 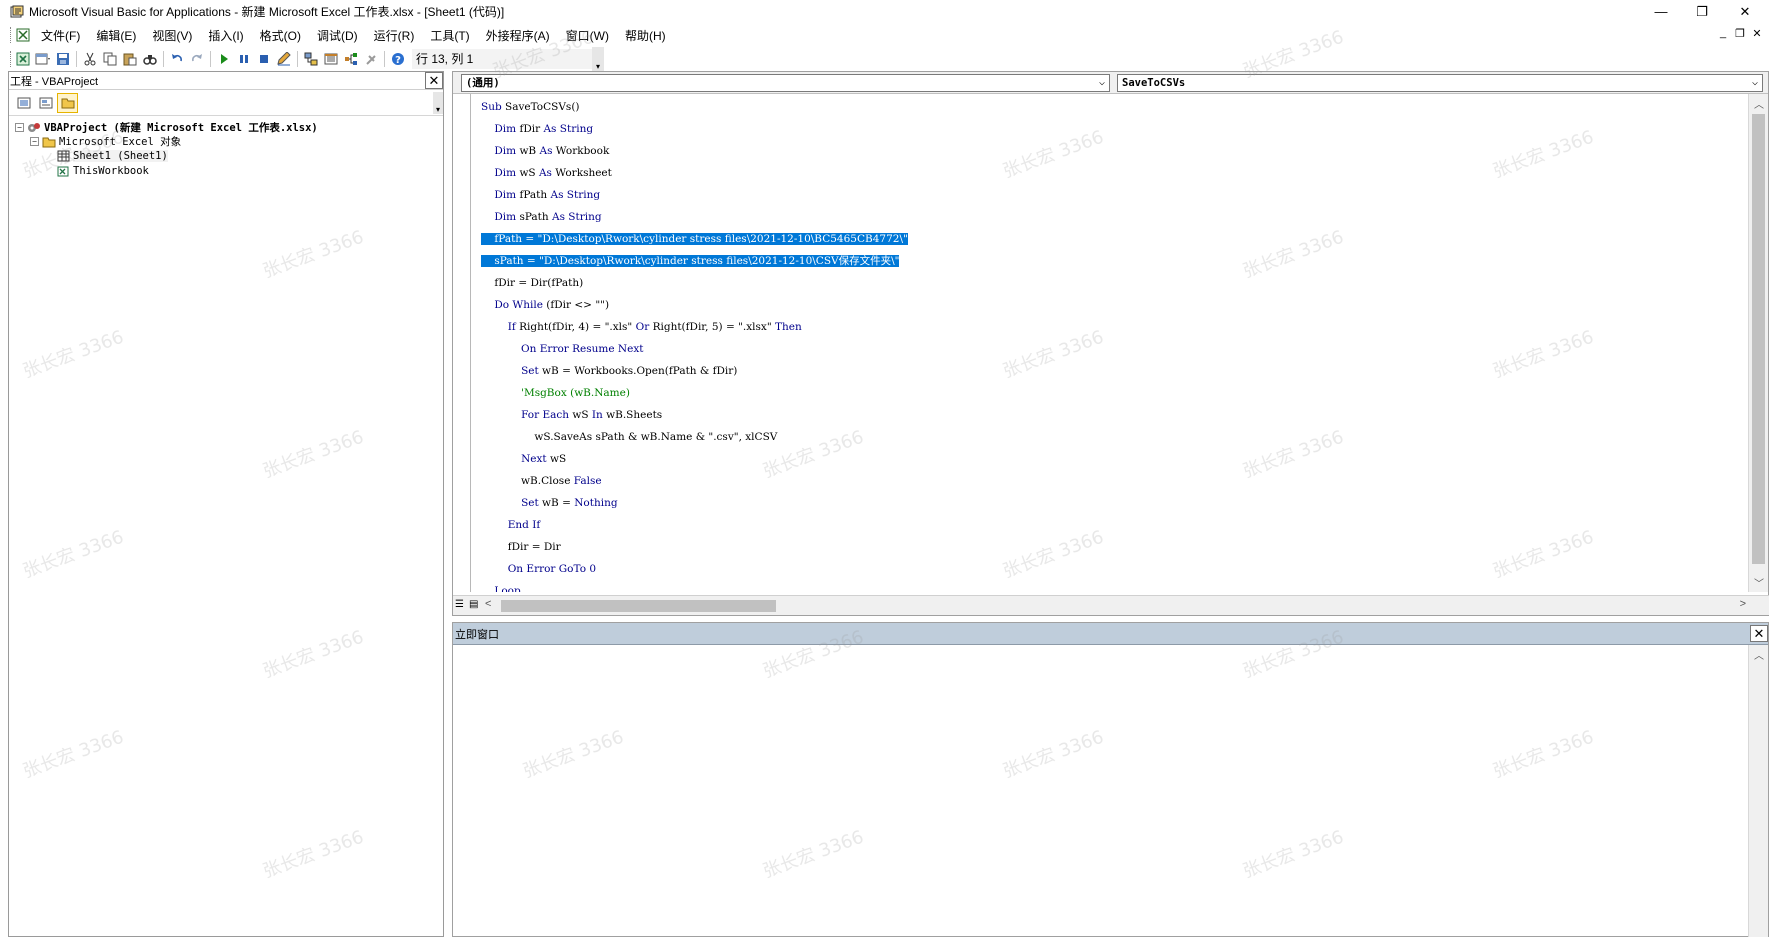 I want to click on project-toolbar-options-icon: ▾, so click(x=438, y=103).